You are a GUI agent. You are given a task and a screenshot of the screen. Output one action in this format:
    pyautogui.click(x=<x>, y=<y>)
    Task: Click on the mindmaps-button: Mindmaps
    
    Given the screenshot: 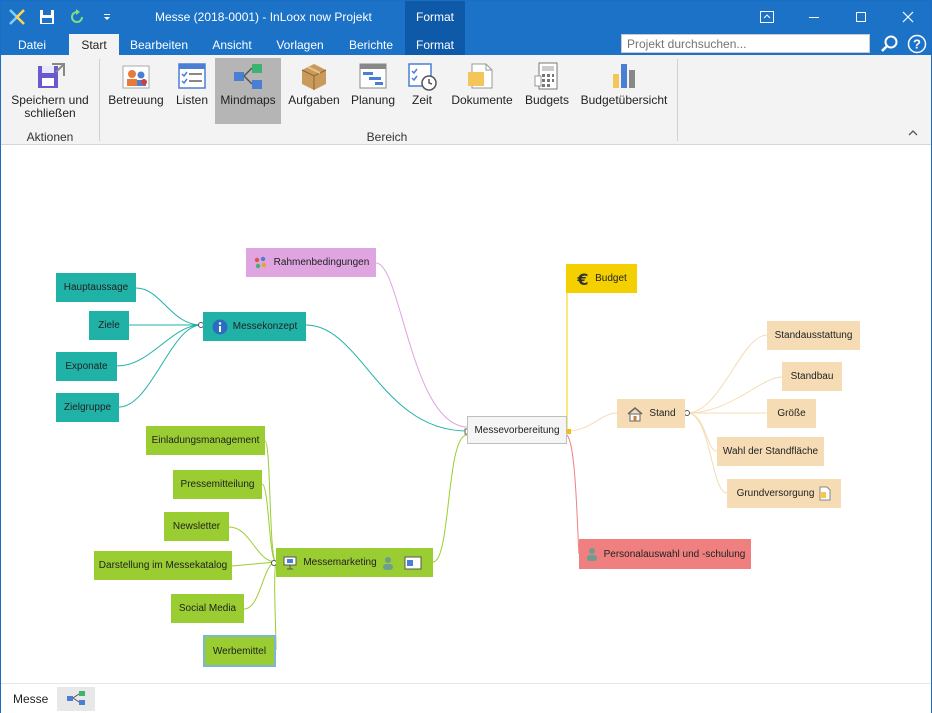 What is the action you would take?
    pyautogui.click(x=248, y=91)
    